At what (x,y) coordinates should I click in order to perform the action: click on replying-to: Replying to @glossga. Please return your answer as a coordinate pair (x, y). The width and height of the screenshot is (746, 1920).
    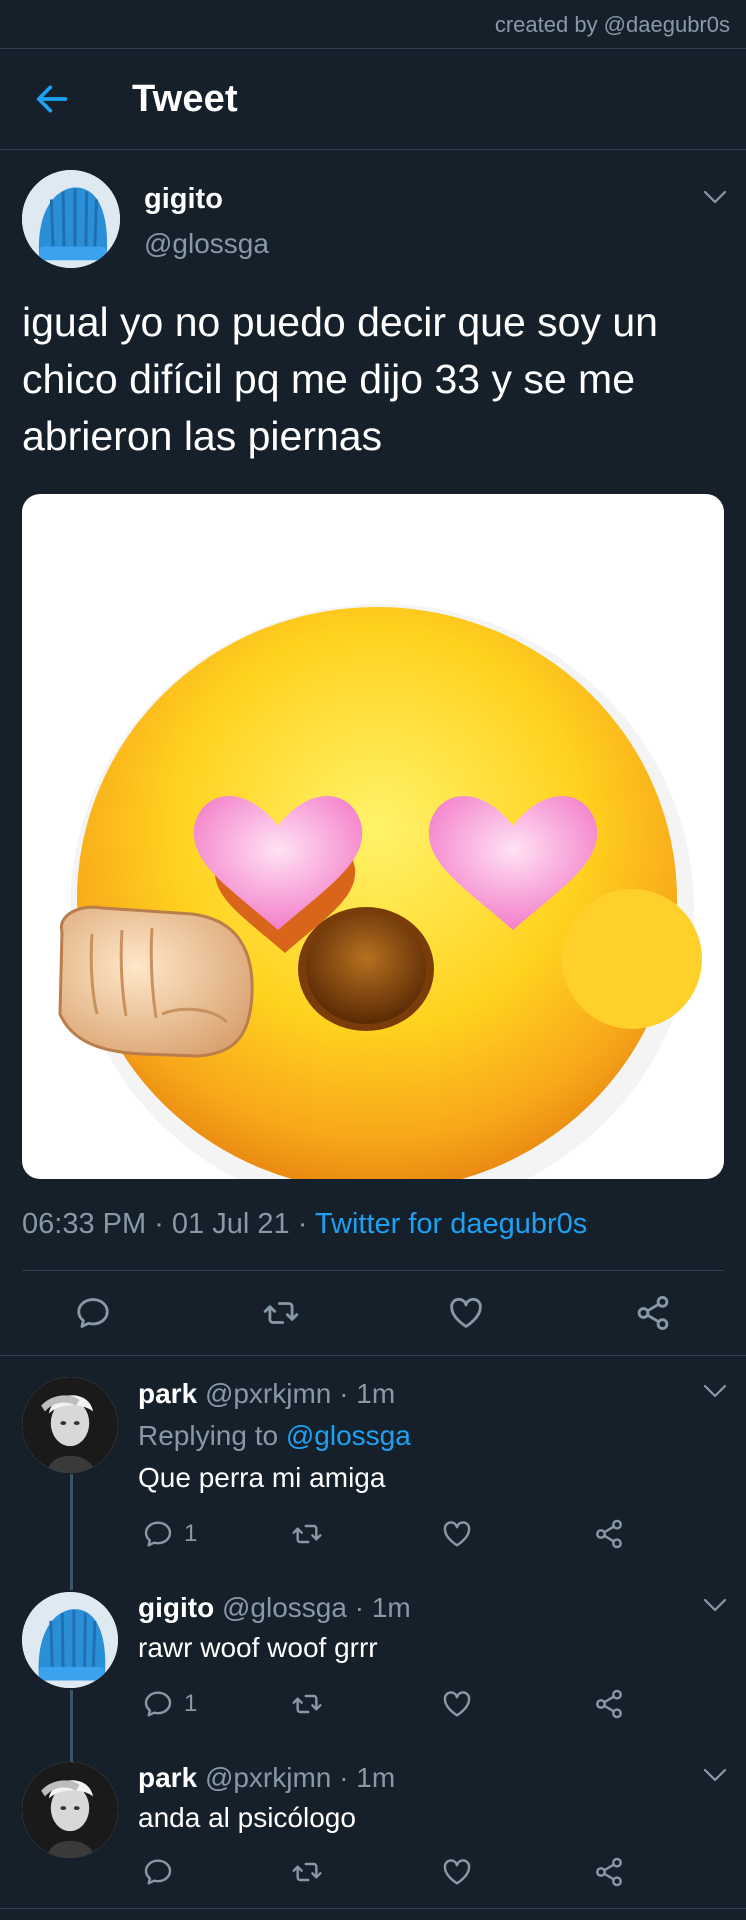
    Looking at the image, I should click on (274, 1436).